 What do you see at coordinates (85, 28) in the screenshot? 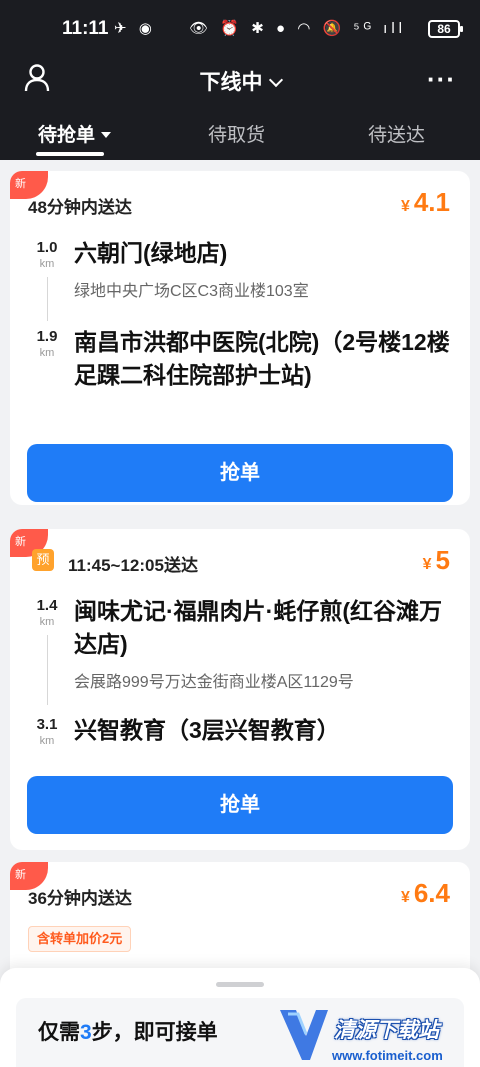
I see `status-time: 11:11` at bounding box center [85, 28].